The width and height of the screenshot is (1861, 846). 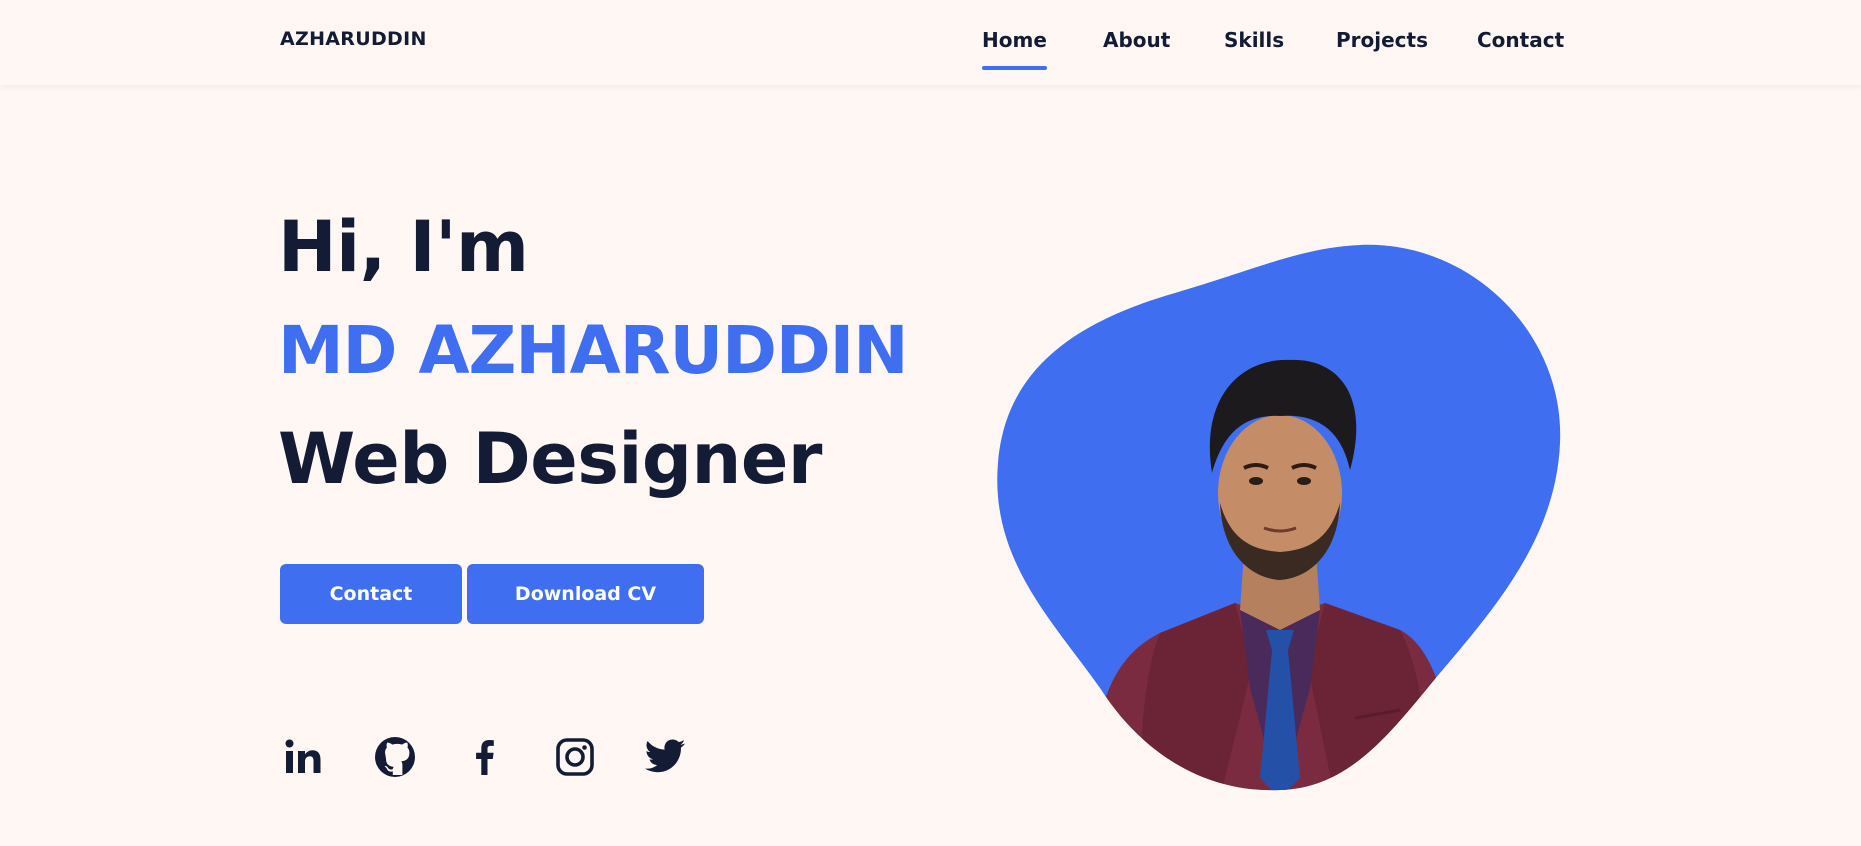 What do you see at coordinates (1014, 49) in the screenshot?
I see `nav-home: Home` at bounding box center [1014, 49].